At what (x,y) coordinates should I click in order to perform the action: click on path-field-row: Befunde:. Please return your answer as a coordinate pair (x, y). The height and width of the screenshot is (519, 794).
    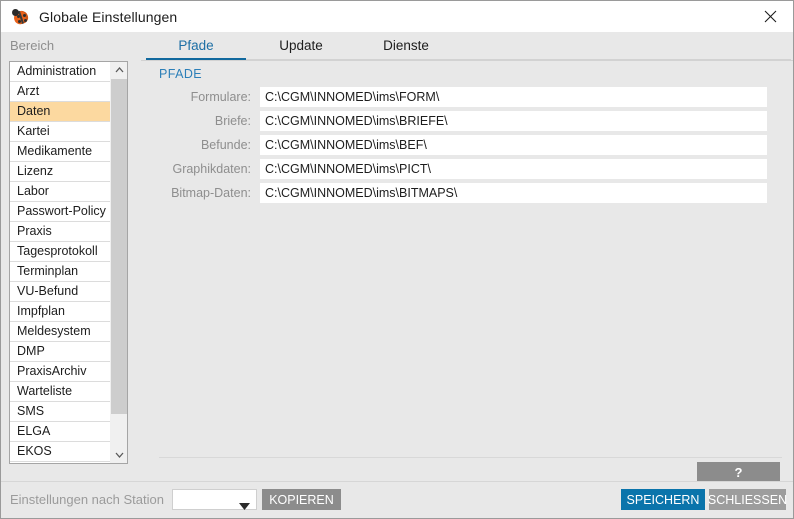
    Looking at the image, I should click on (470, 145).